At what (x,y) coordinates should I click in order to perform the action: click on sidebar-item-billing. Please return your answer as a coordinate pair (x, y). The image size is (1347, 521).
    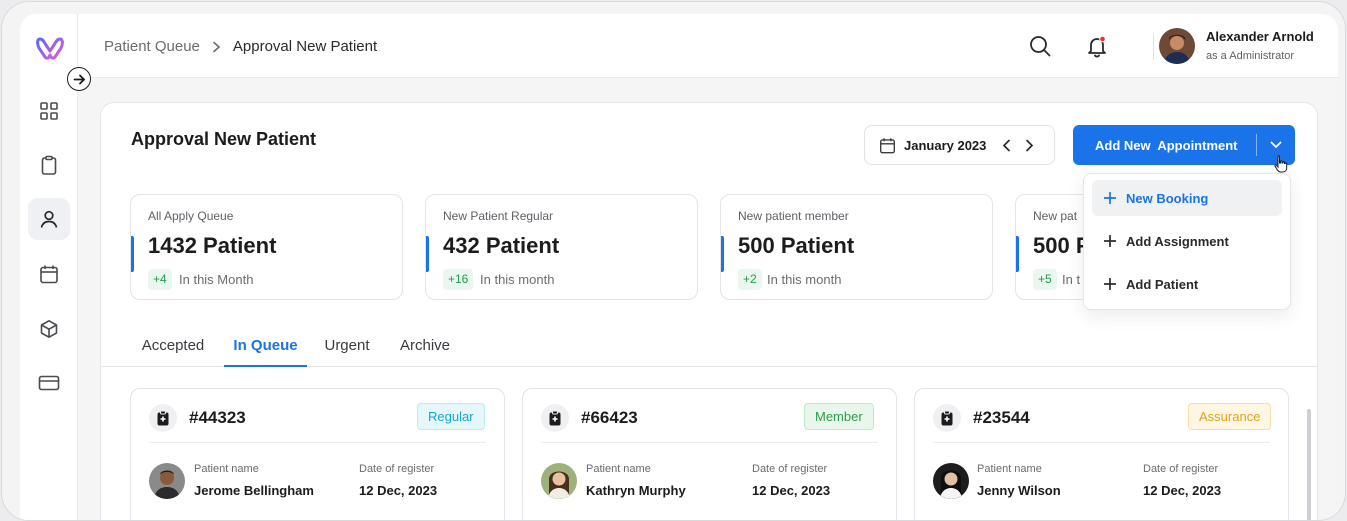
    Looking at the image, I should click on (49, 383).